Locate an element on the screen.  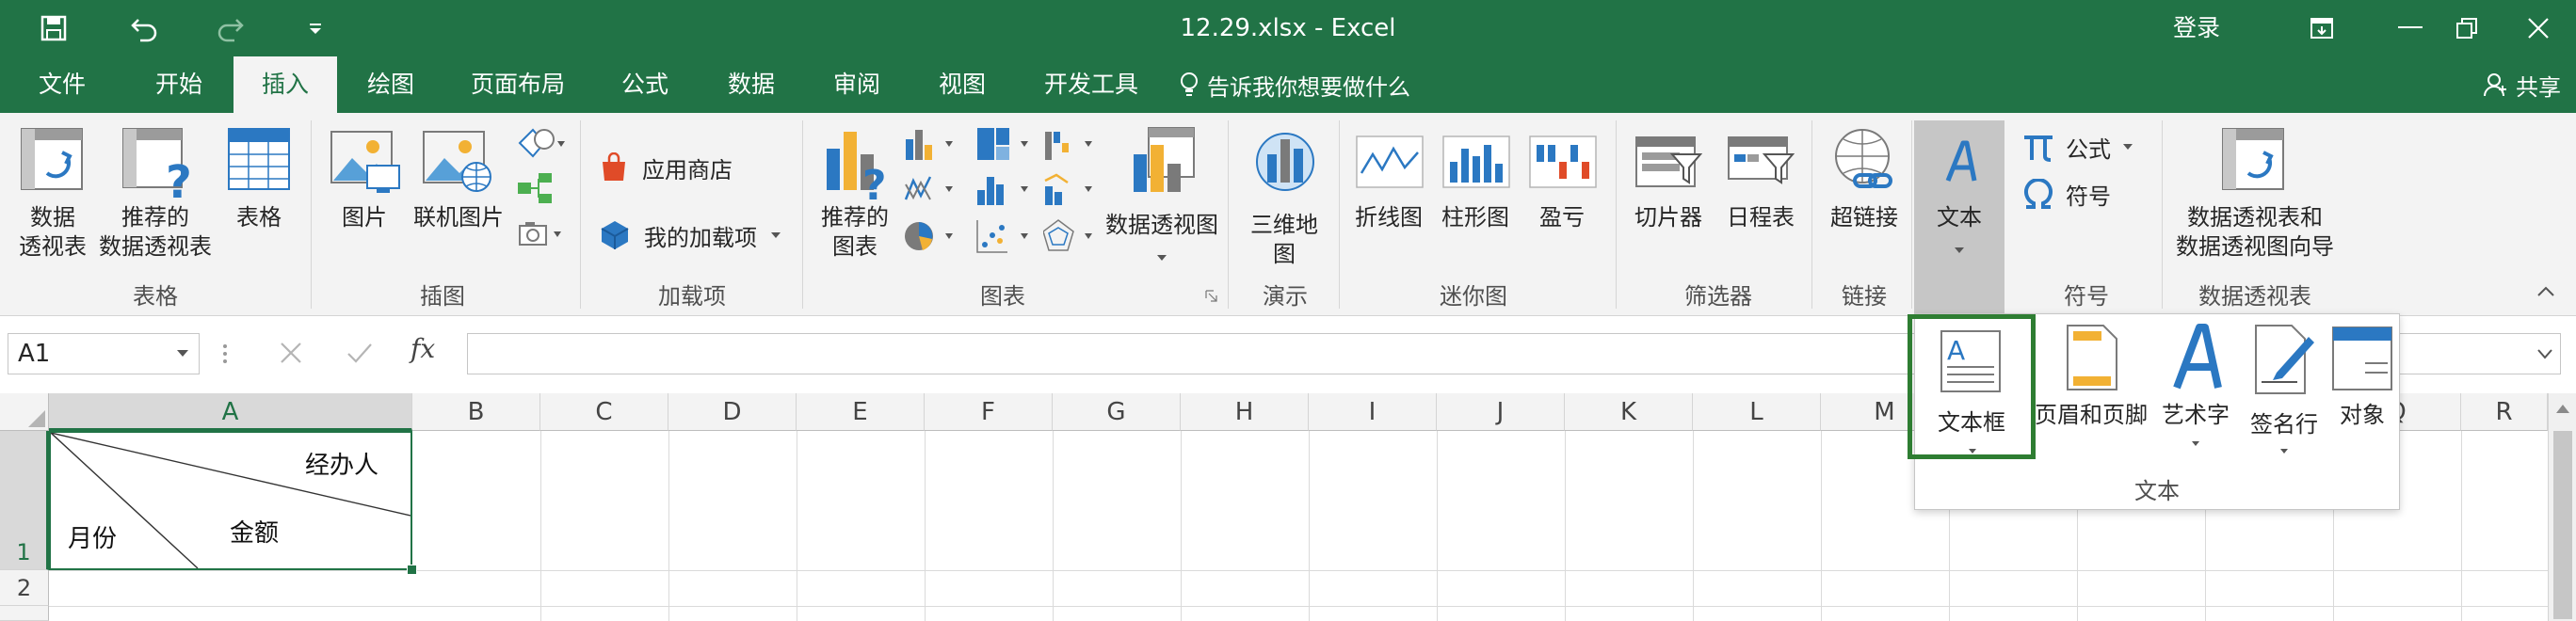
pivot-table-button: 数据 透视表 is located at coordinates (53, 200).